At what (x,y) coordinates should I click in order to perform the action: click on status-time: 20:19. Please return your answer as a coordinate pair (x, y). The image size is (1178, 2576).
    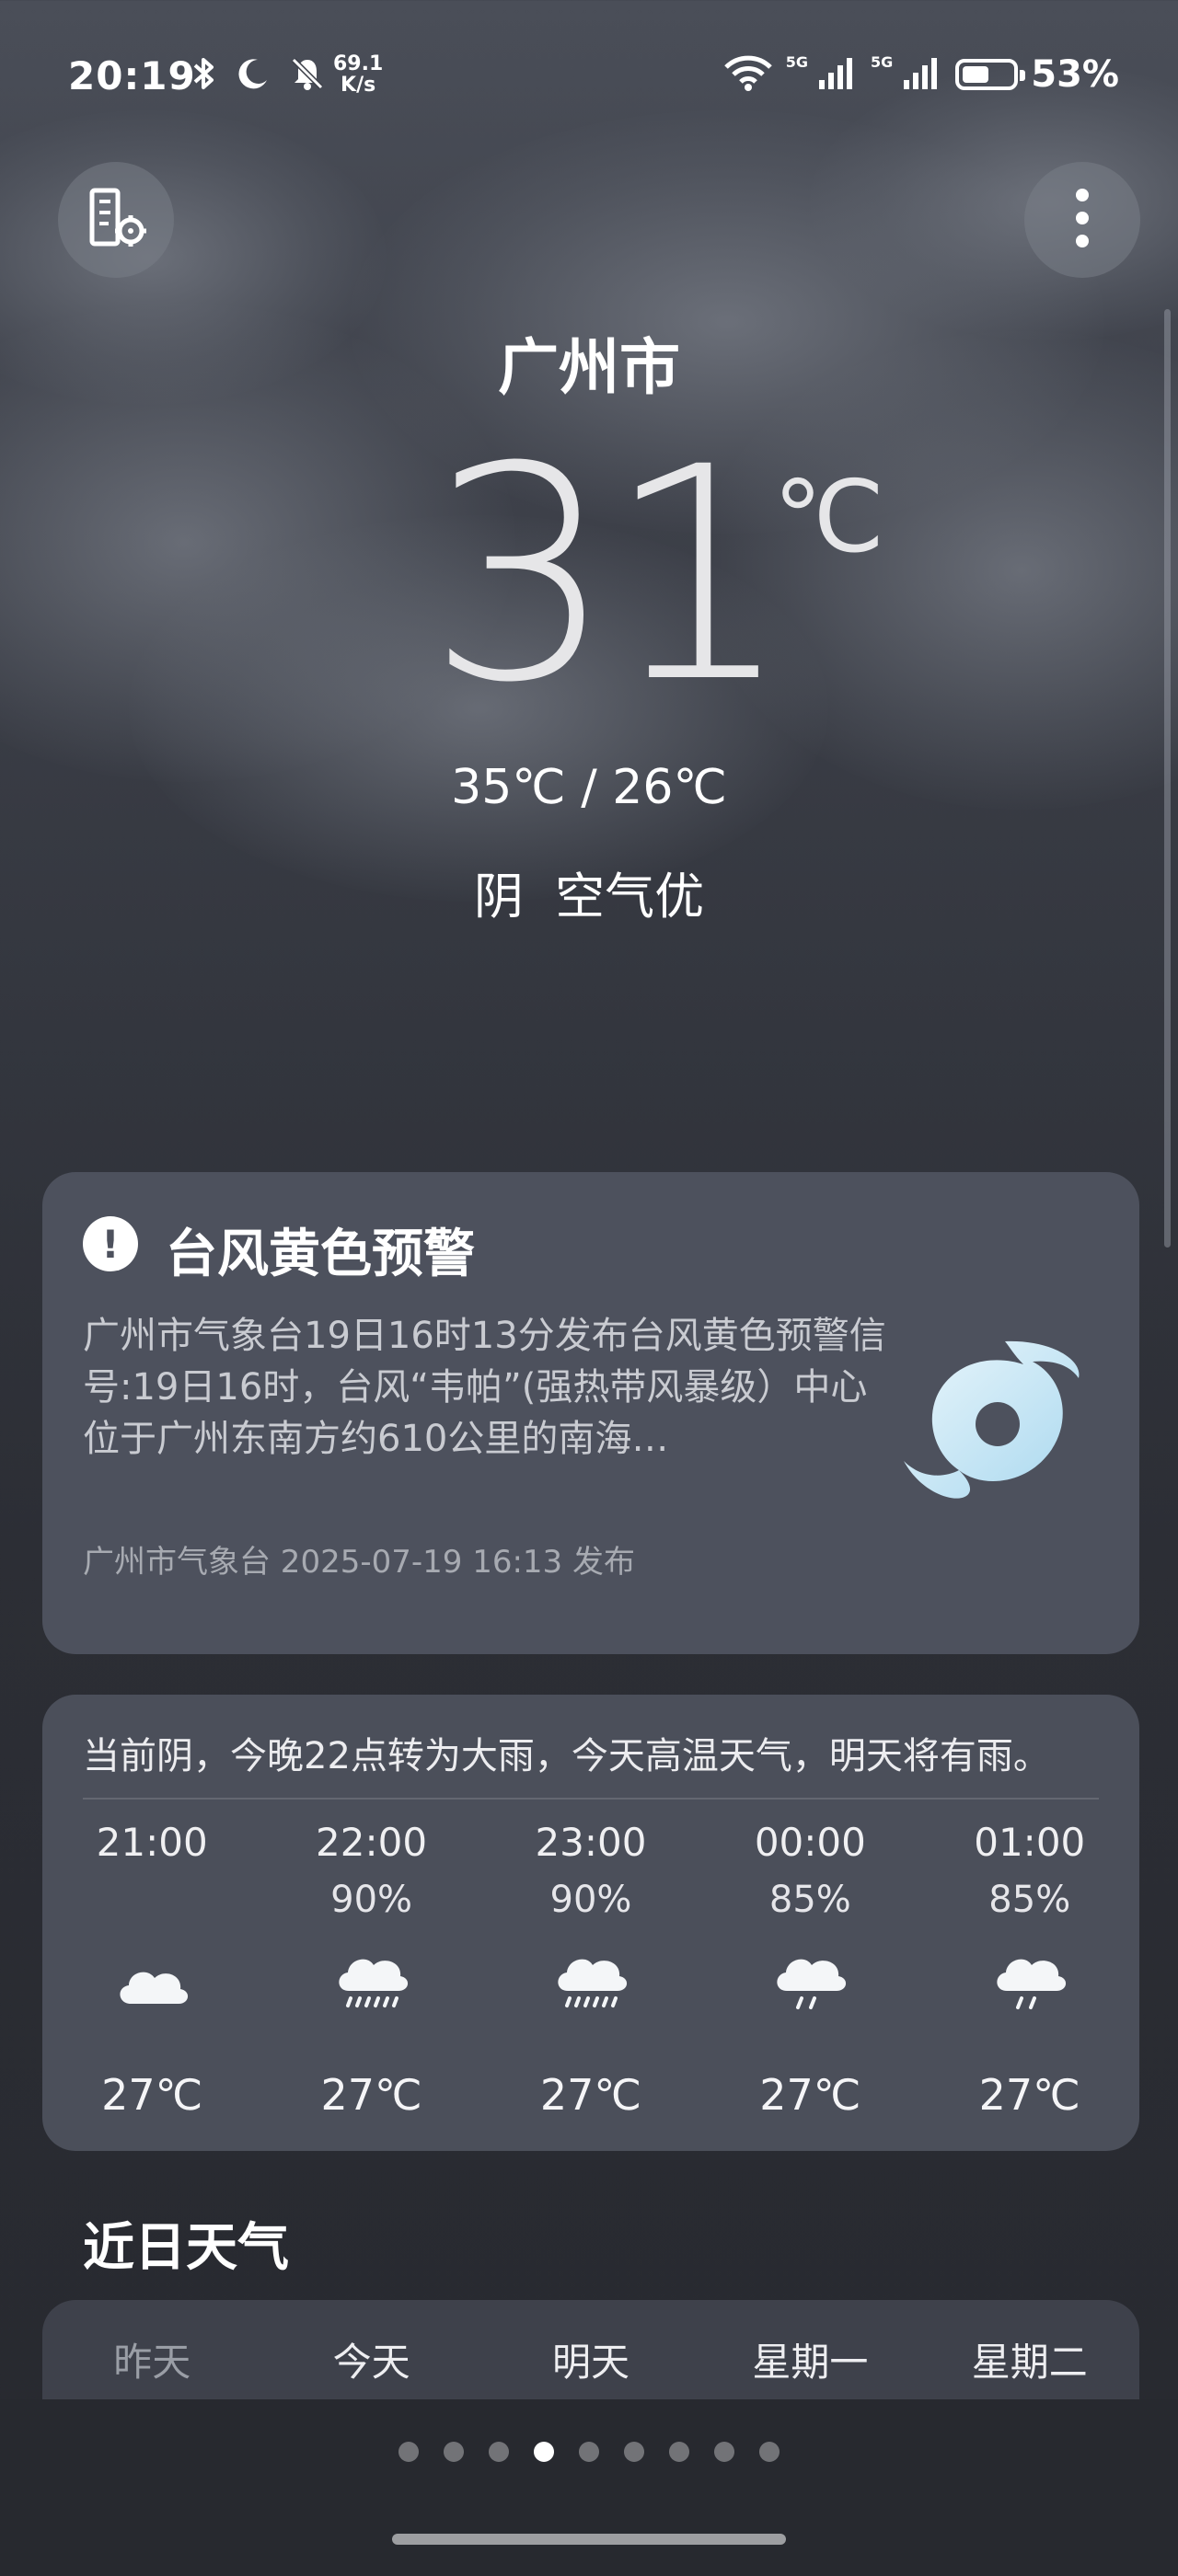
    Looking at the image, I should click on (132, 75).